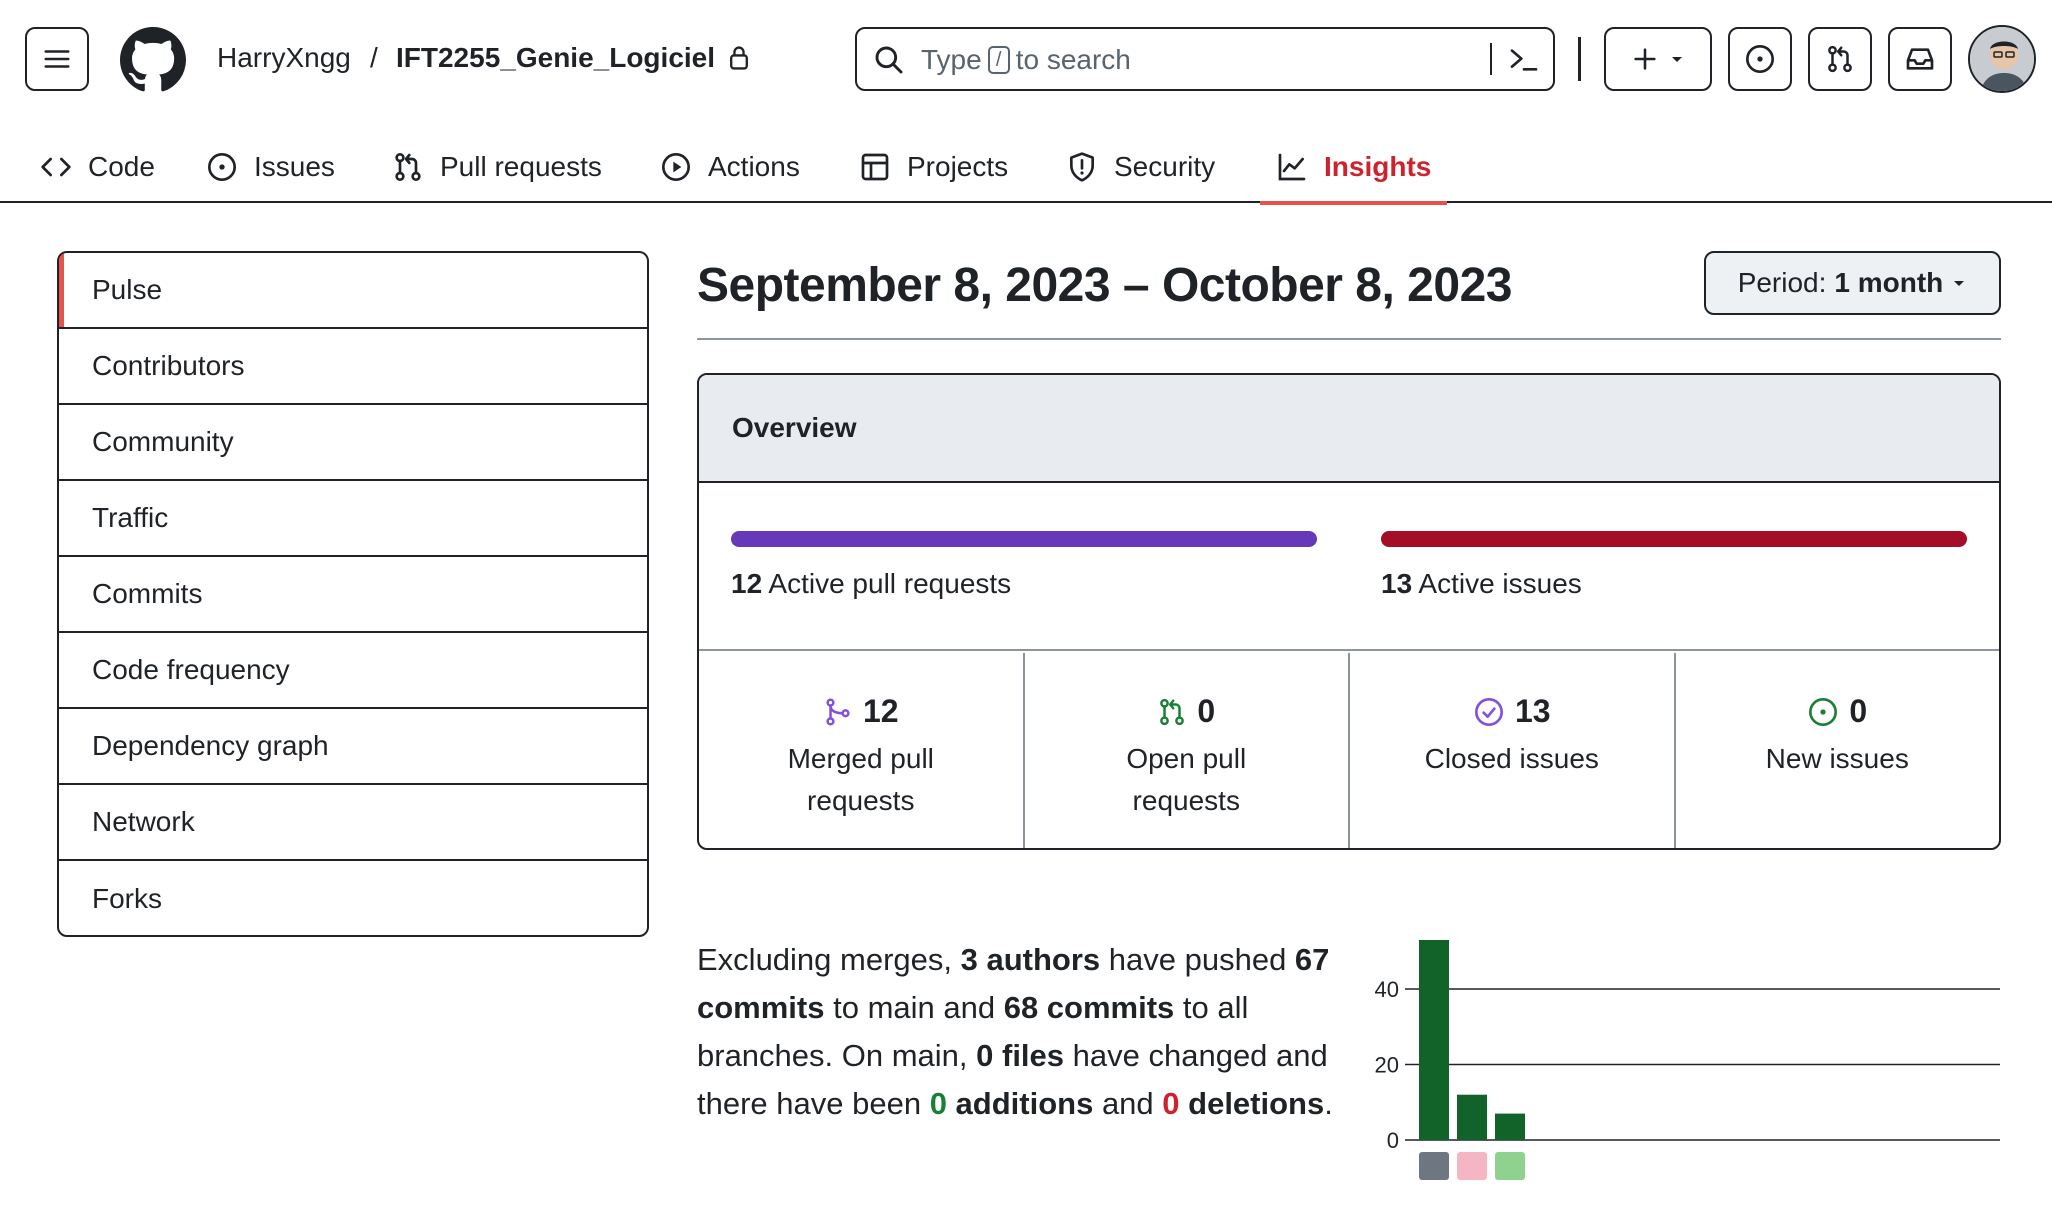 The width and height of the screenshot is (2052, 1230). Describe the element at coordinates (1024, 539) in the screenshot. I see `active-prs-bar` at that location.